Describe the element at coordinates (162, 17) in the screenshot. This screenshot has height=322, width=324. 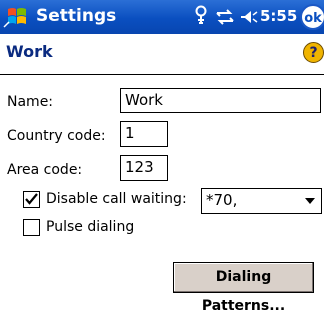
I see `title-bar: Settings 5:55 ok` at that location.